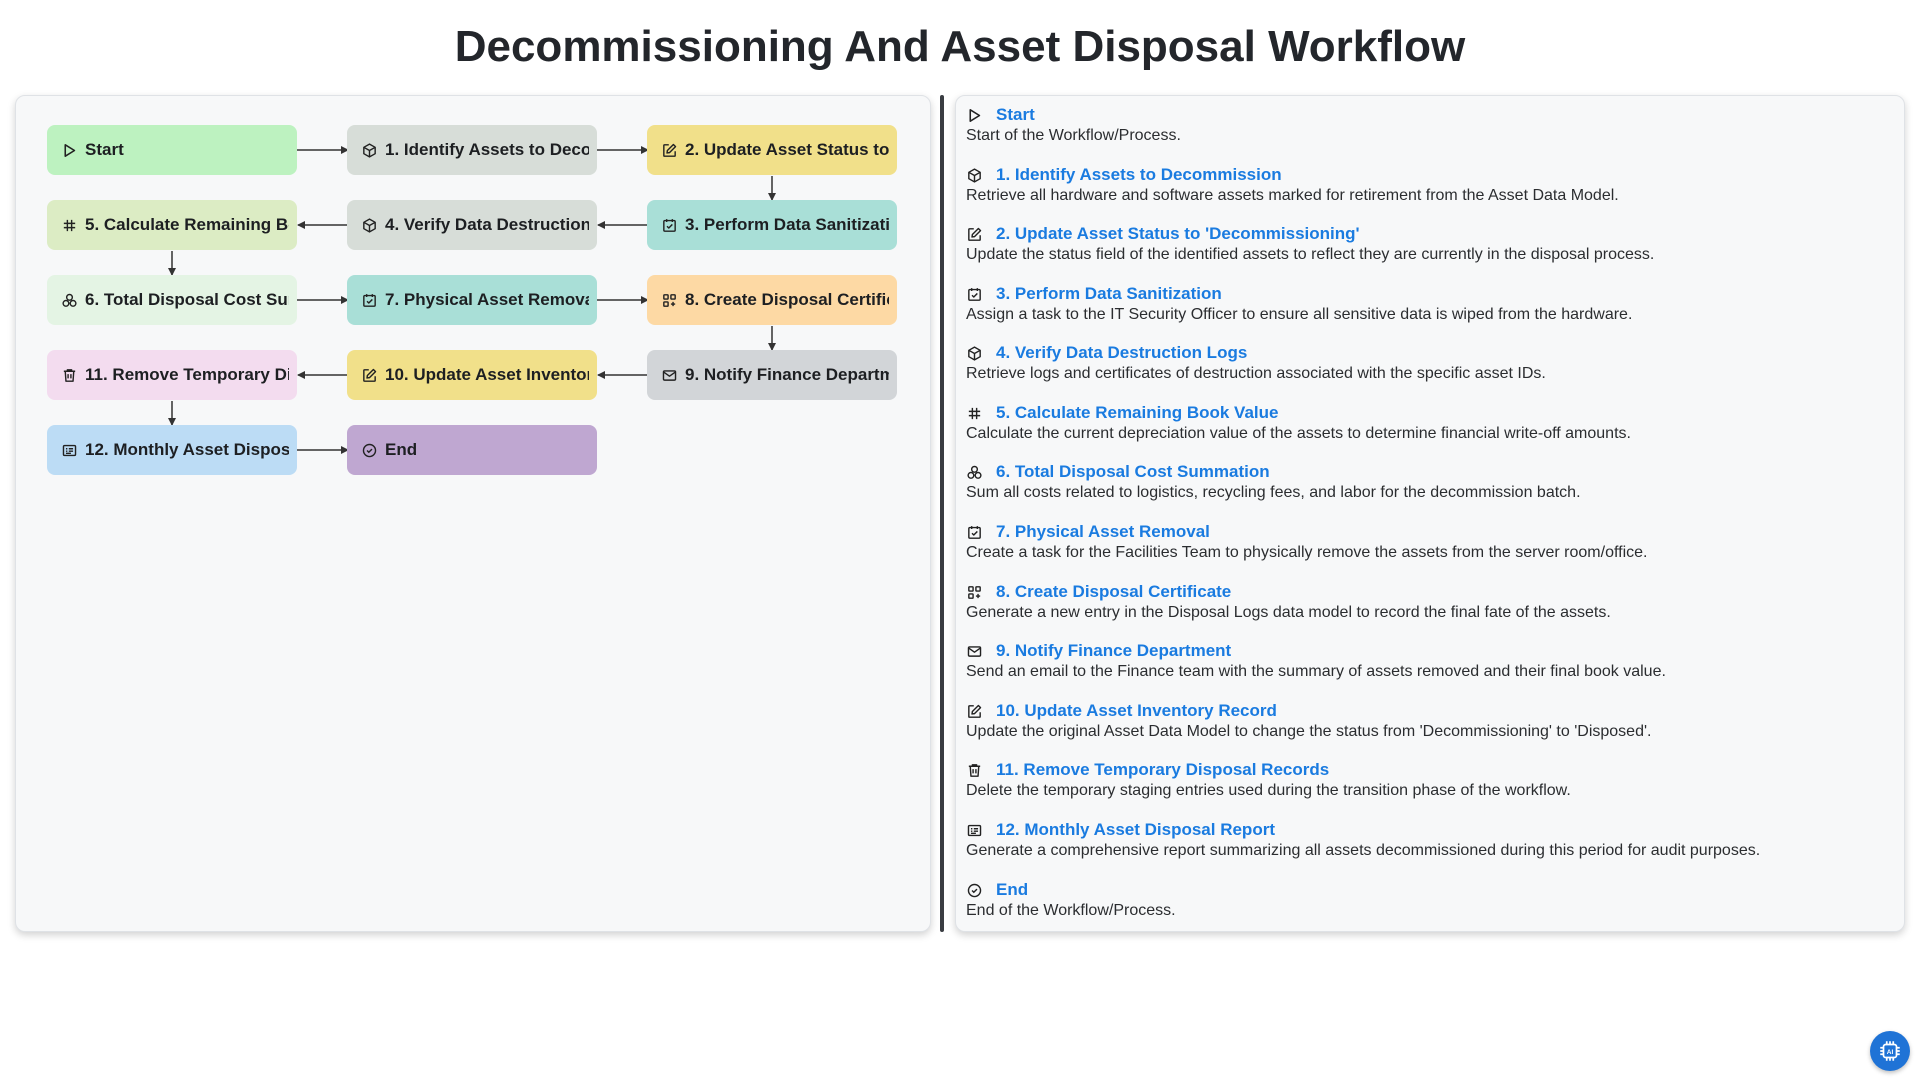  I want to click on step-title-link: 3. Perform Data Sanitization, so click(1109, 294).